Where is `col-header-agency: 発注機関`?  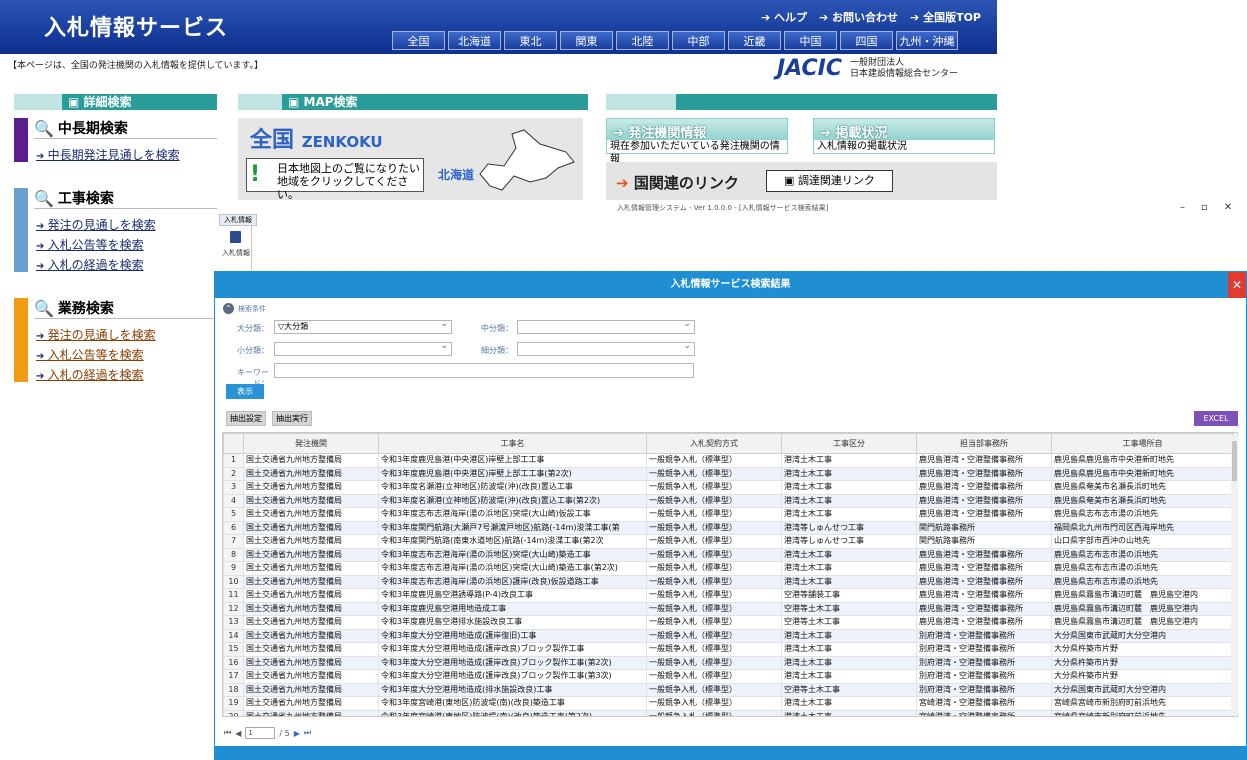
col-header-agency: 発注機関 is located at coordinates (311, 443).